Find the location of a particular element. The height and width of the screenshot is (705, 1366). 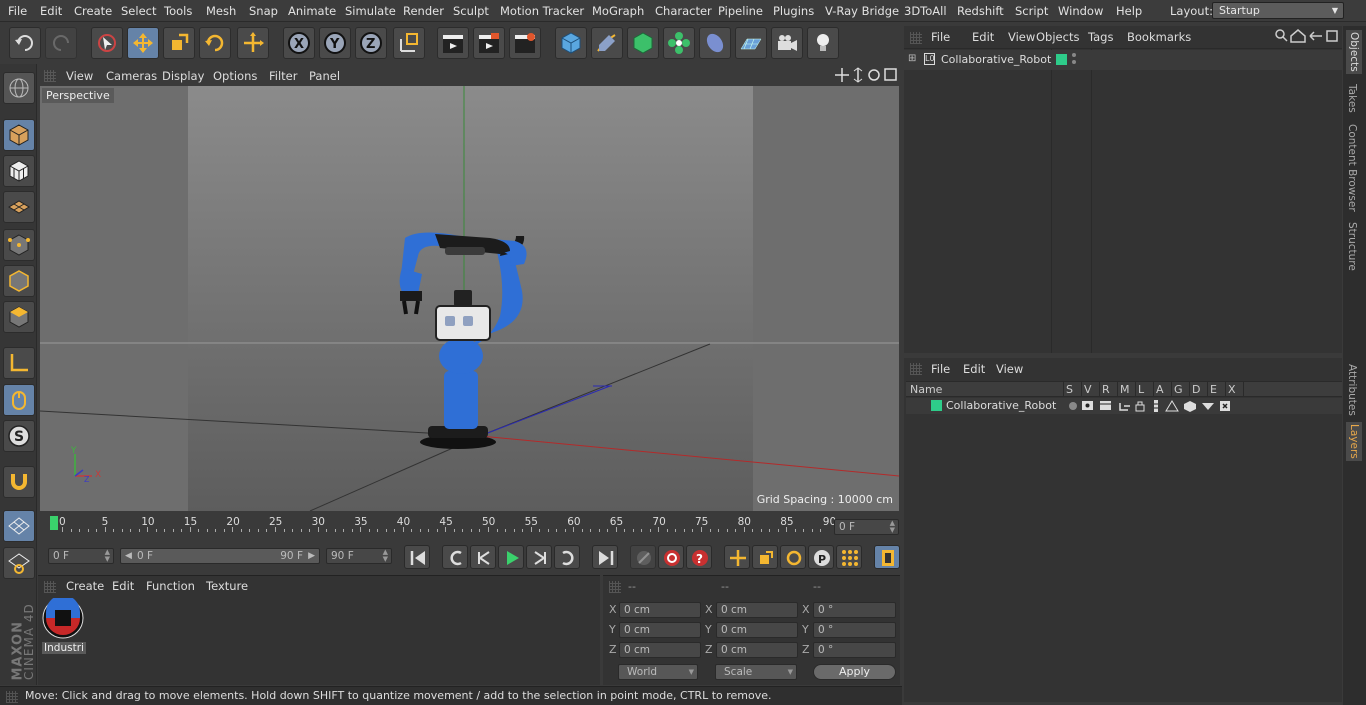

object-menu-bookmarks: Bookmarks is located at coordinates (1159, 37).